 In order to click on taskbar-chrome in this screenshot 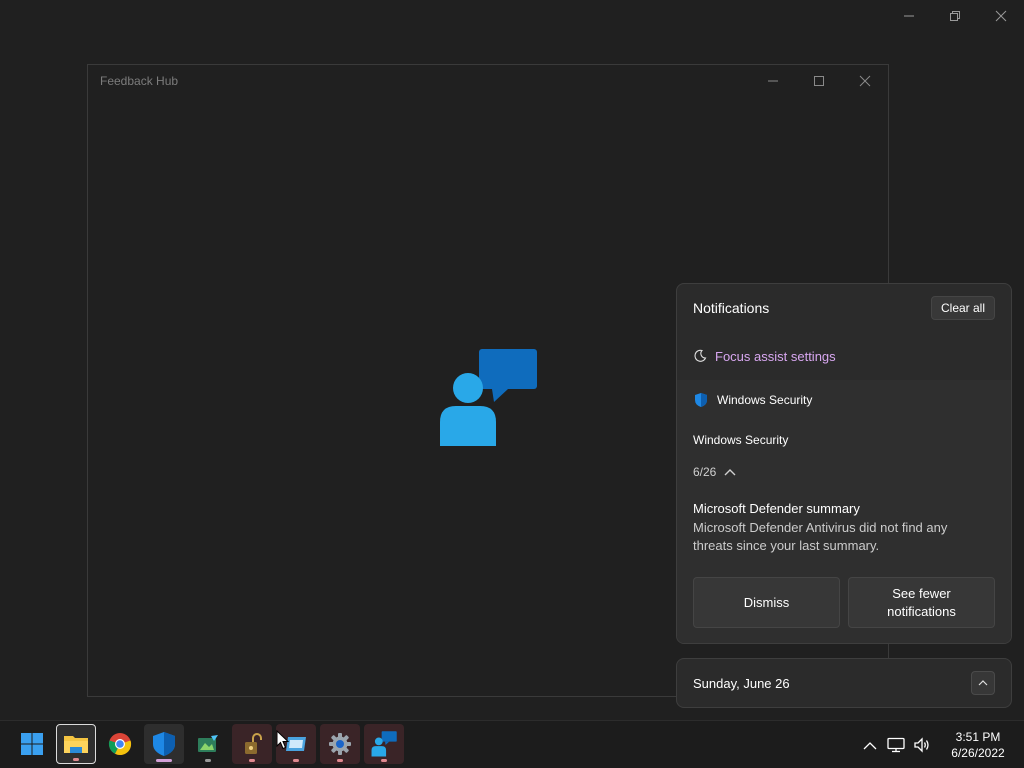, I will do `click(120, 744)`.